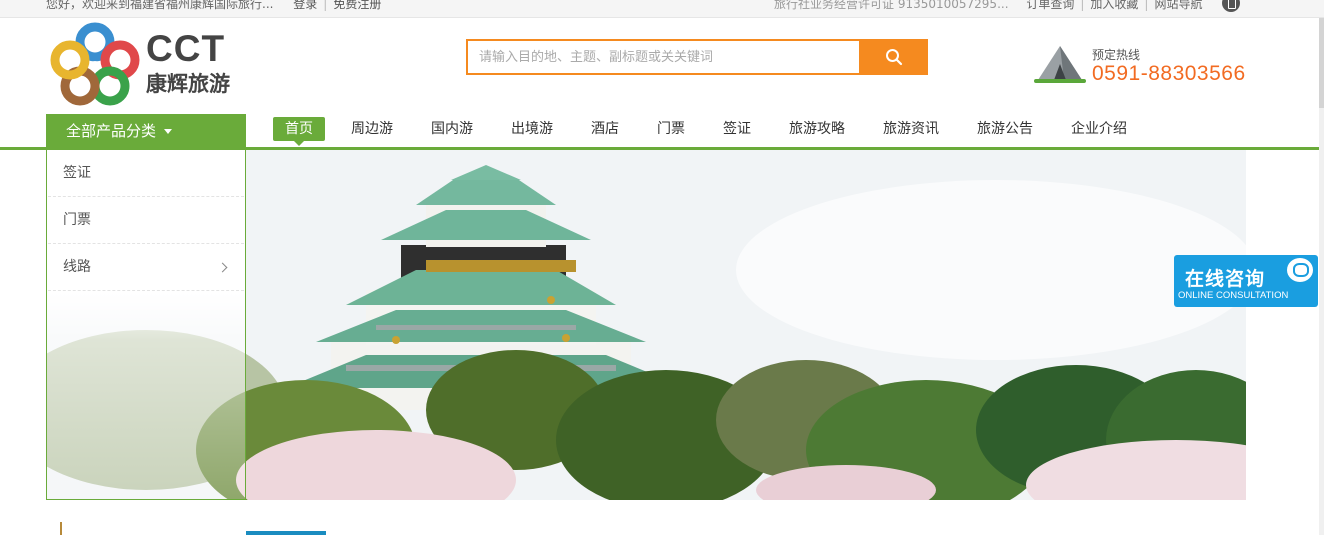 The image size is (1324, 535). What do you see at coordinates (605, 129) in the screenshot?
I see `nav-item-hotel: 酒店` at bounding box center [605, 129].